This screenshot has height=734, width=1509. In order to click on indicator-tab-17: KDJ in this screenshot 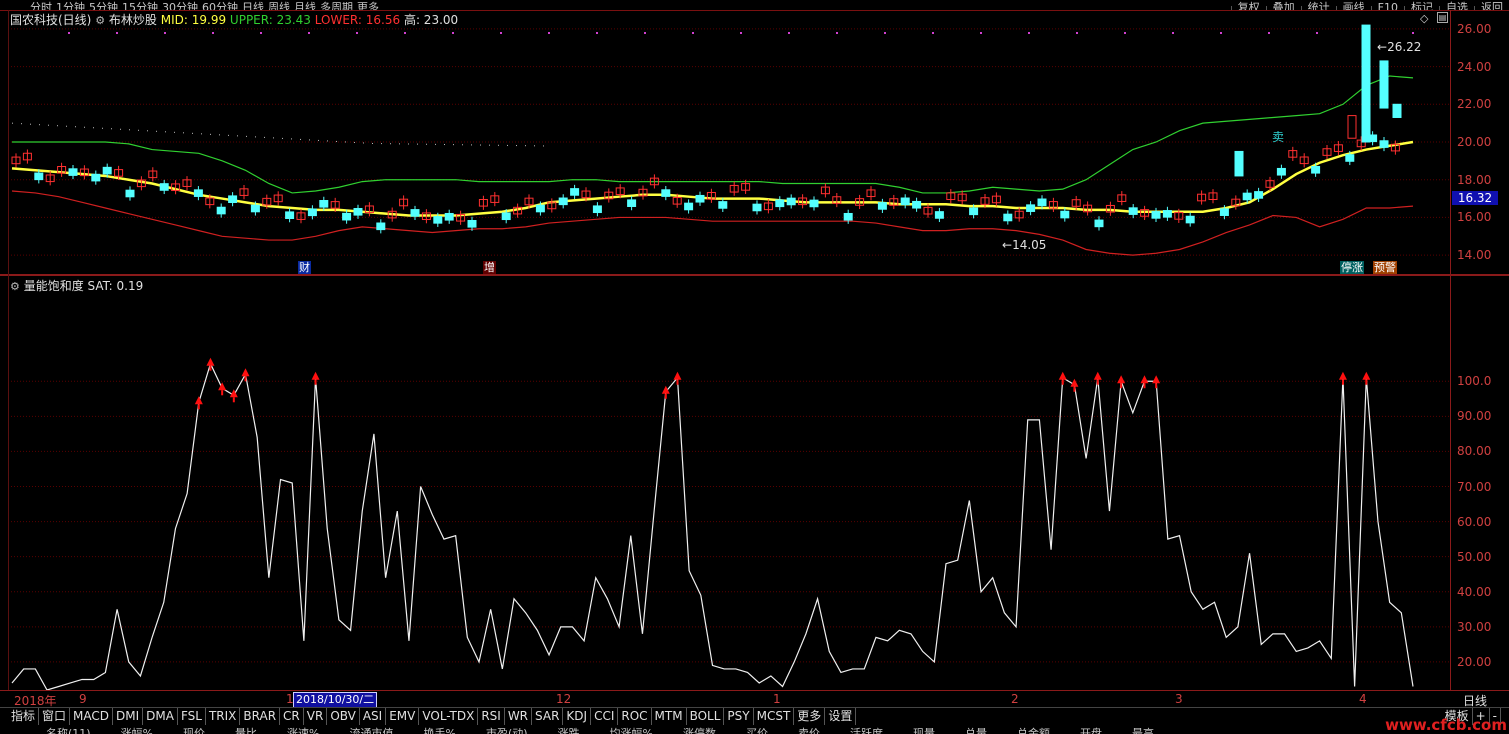, I will do `click(577, 716)`.